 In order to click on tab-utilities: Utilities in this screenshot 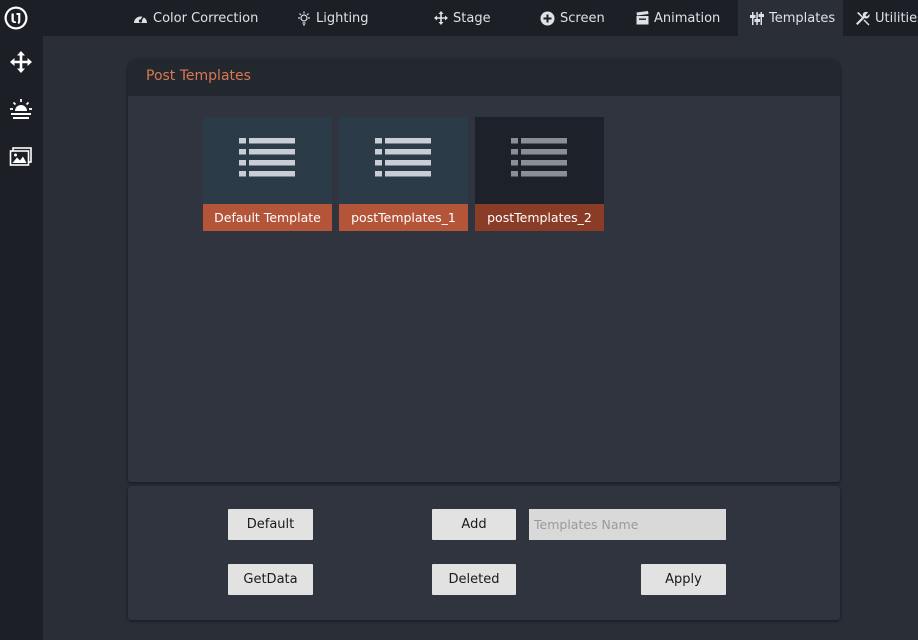, I will do `click(886, 18)`.